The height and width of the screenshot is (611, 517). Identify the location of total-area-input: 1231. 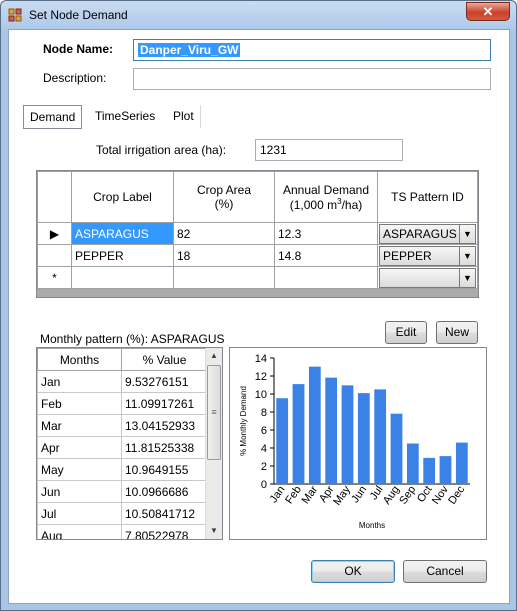
(329, 150).